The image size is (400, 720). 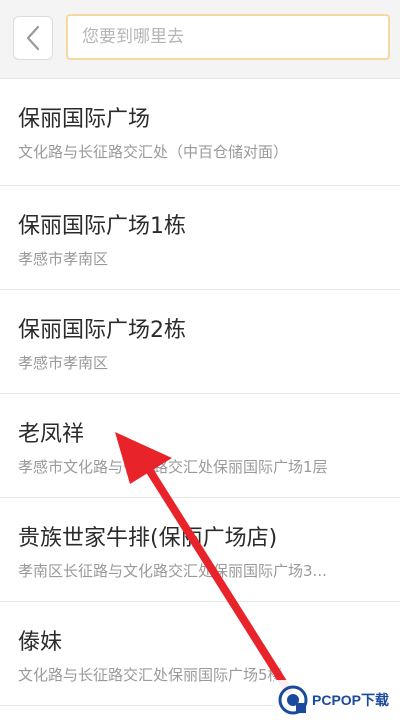 I want to click on top-bar, so click(x=200, y=39).